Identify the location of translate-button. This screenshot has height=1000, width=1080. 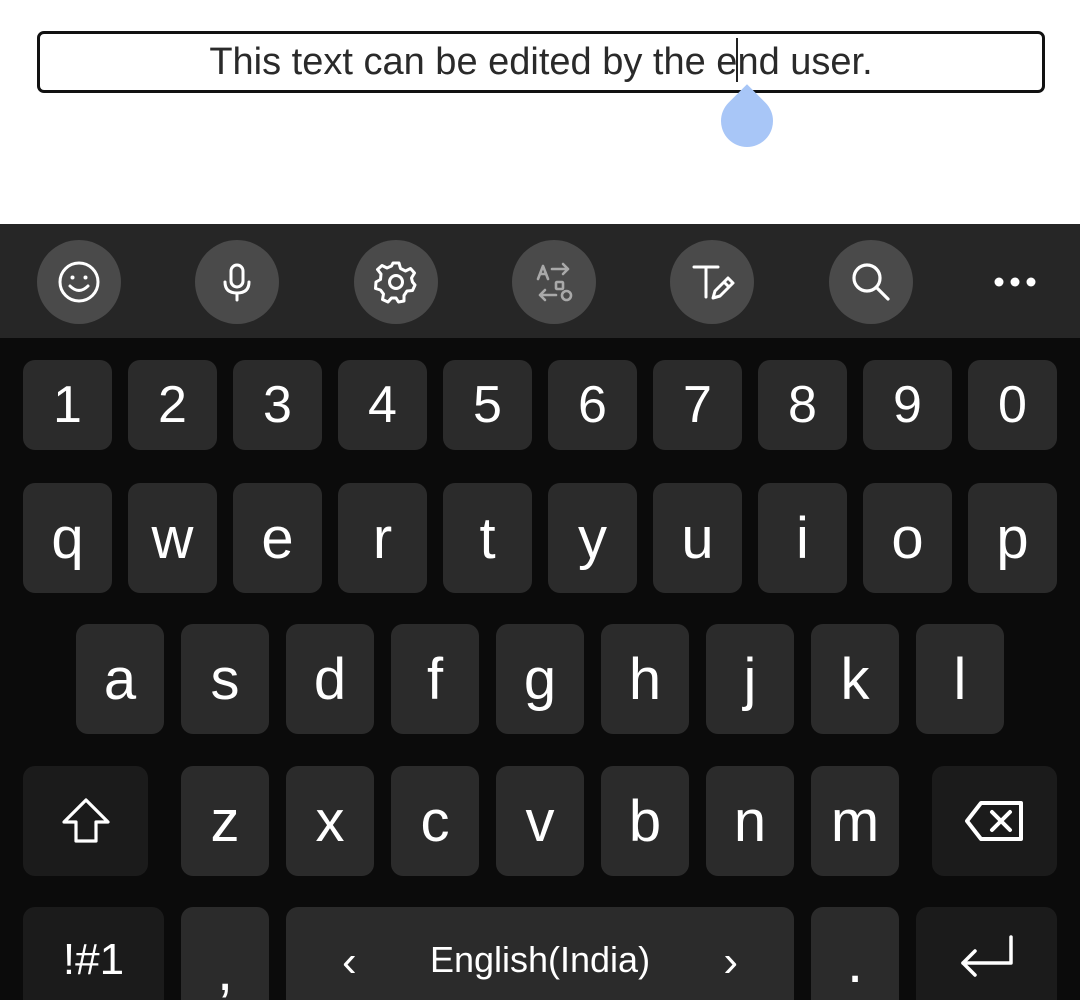
(554, 282).